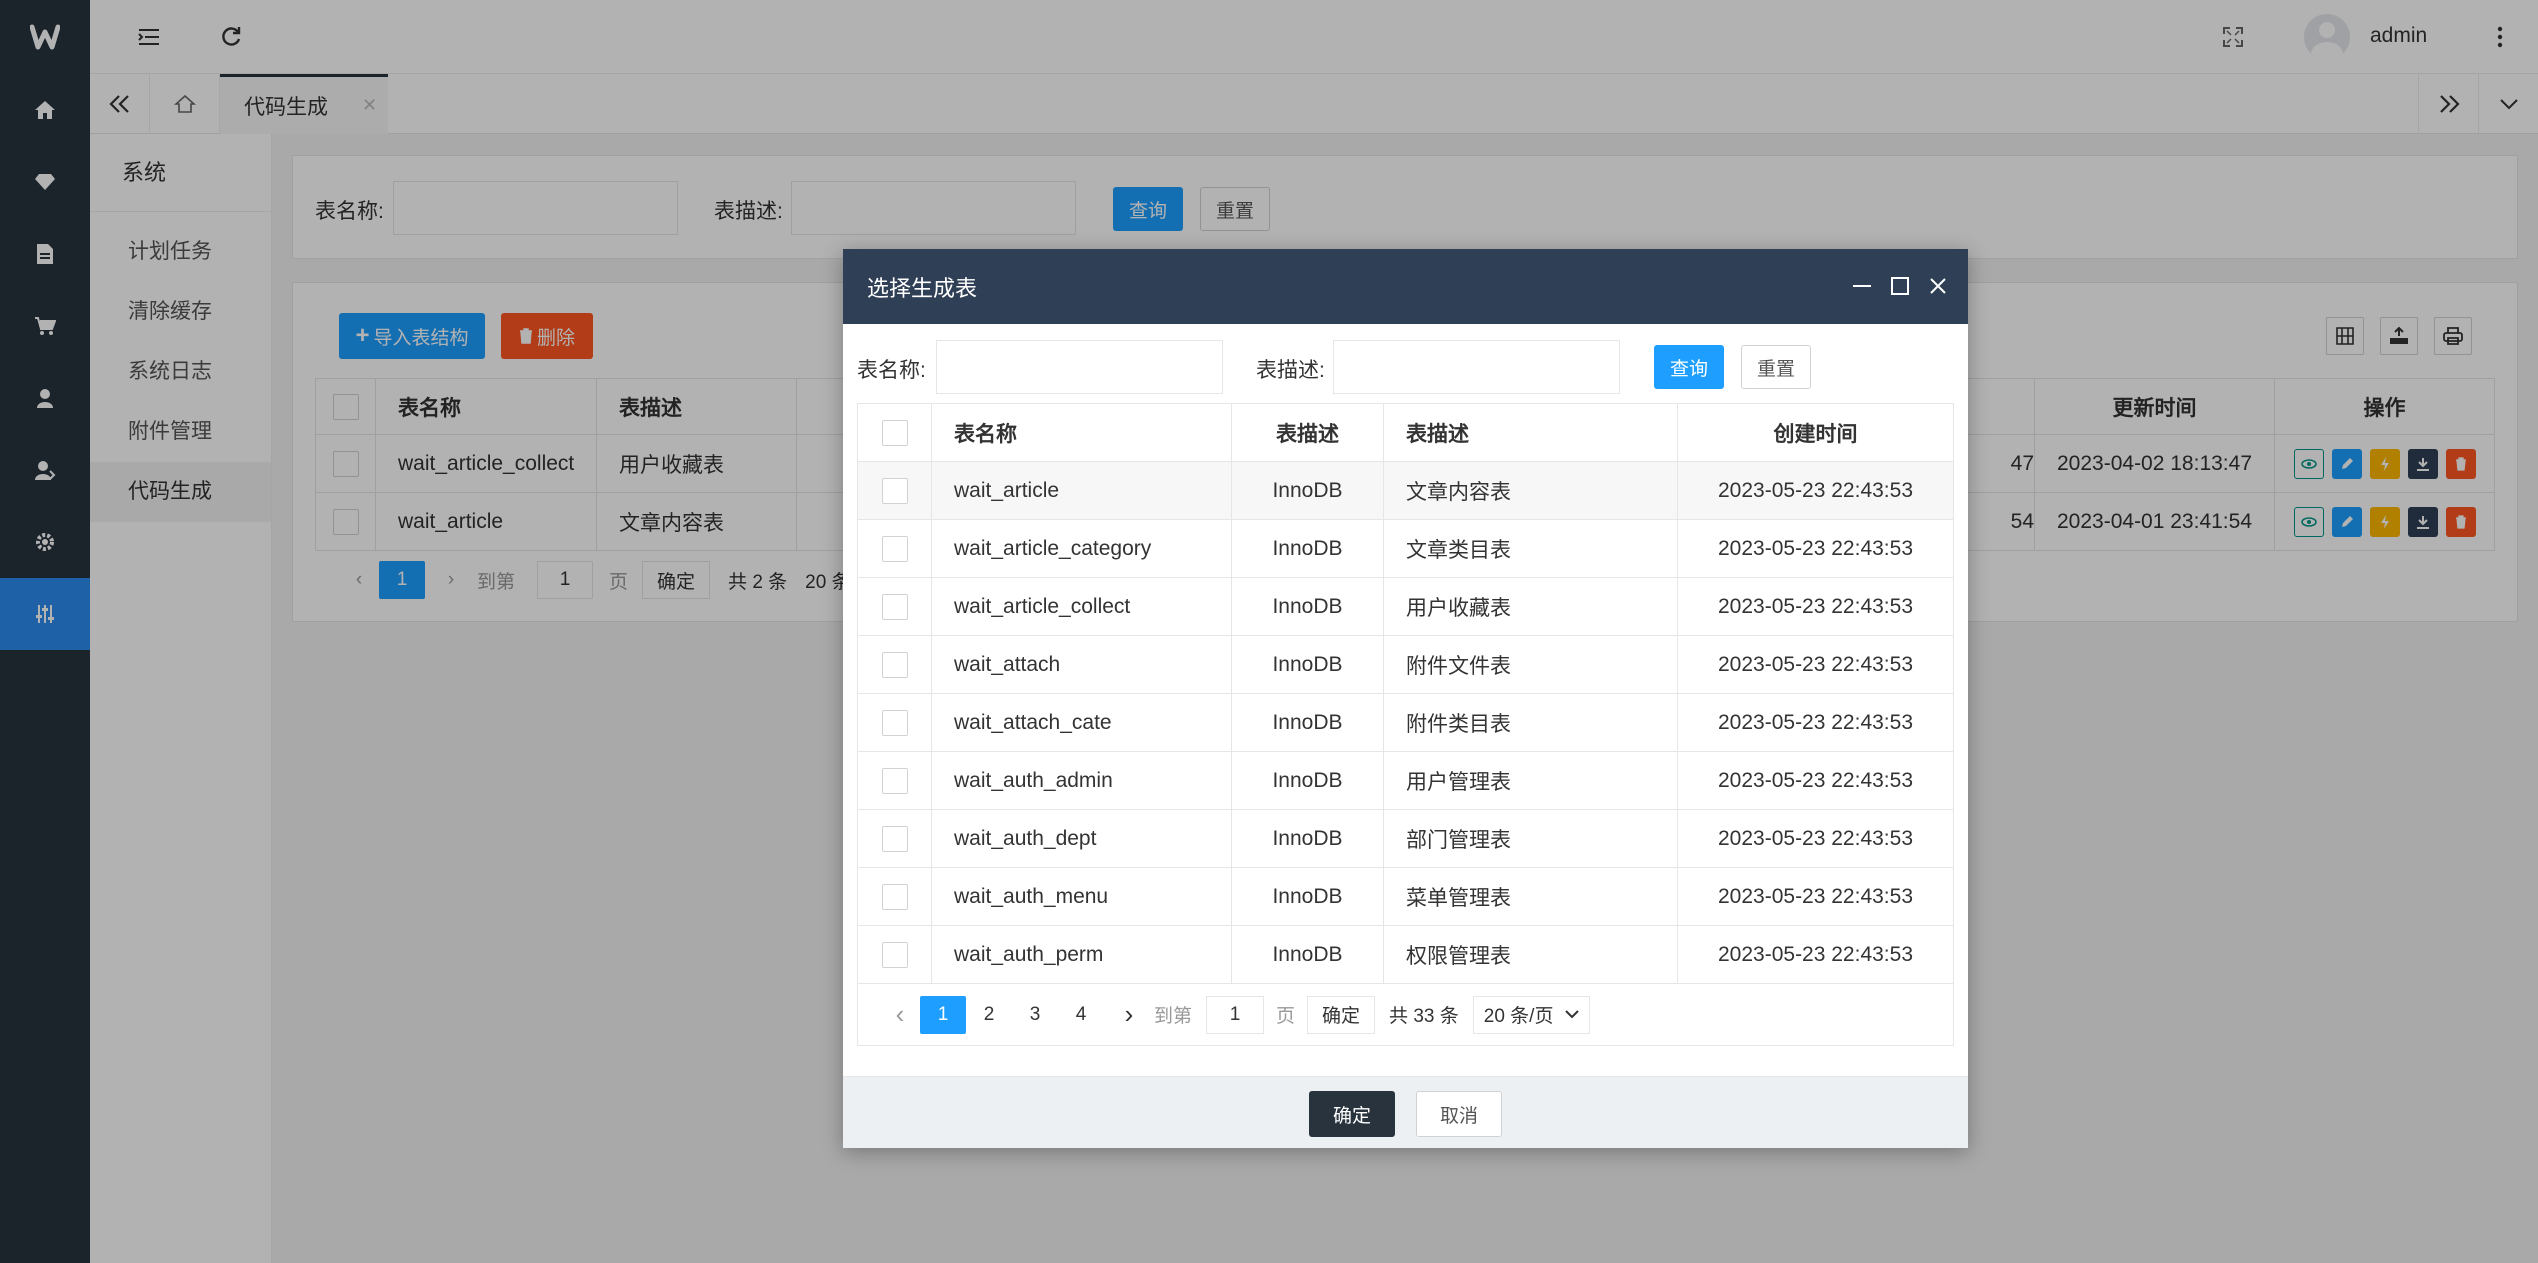 This screenshot has height=1263, width=2538. What do you see at coordinates (1290, 370) in the screenshot?
I see `modal-desc-label: 表描述:` at bounding box center [1290, 370].